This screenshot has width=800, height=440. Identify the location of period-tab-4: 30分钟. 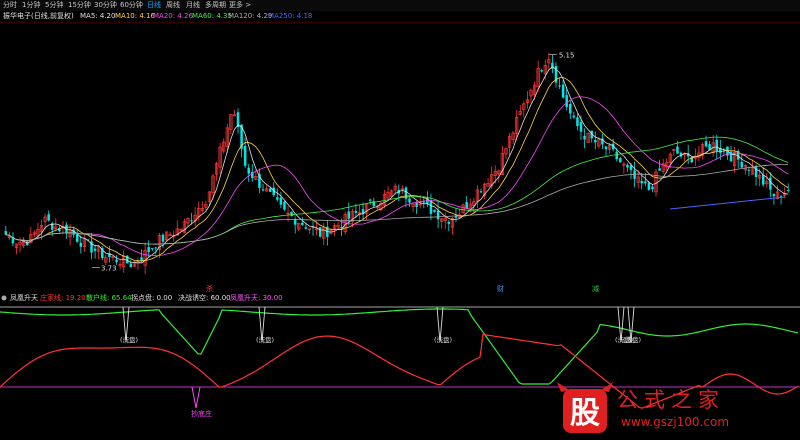
(105, 5).